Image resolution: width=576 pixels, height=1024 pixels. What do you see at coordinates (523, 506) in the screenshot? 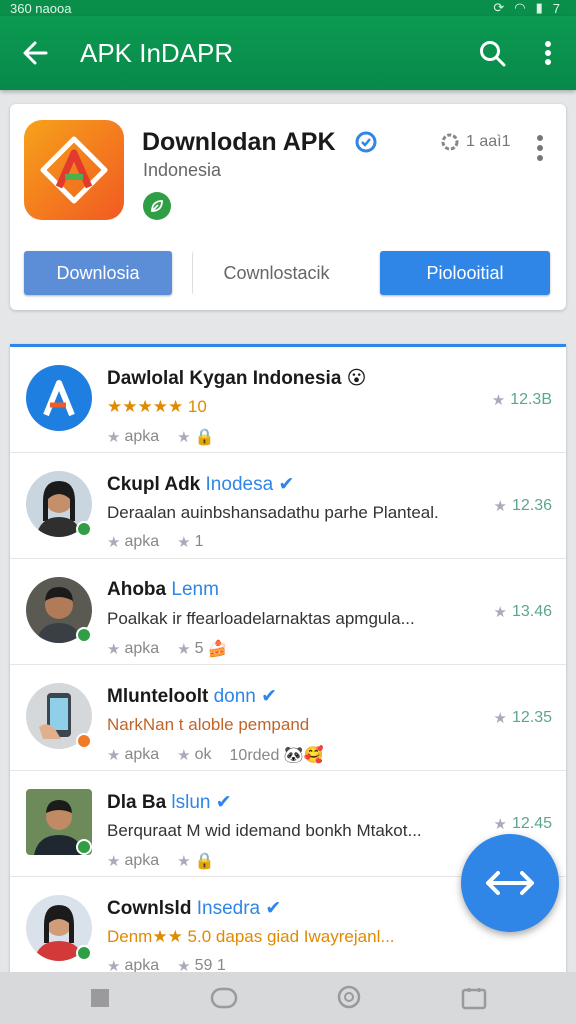
I see `list-item-count: ★ 12.36` at bounding box center [523, 506].